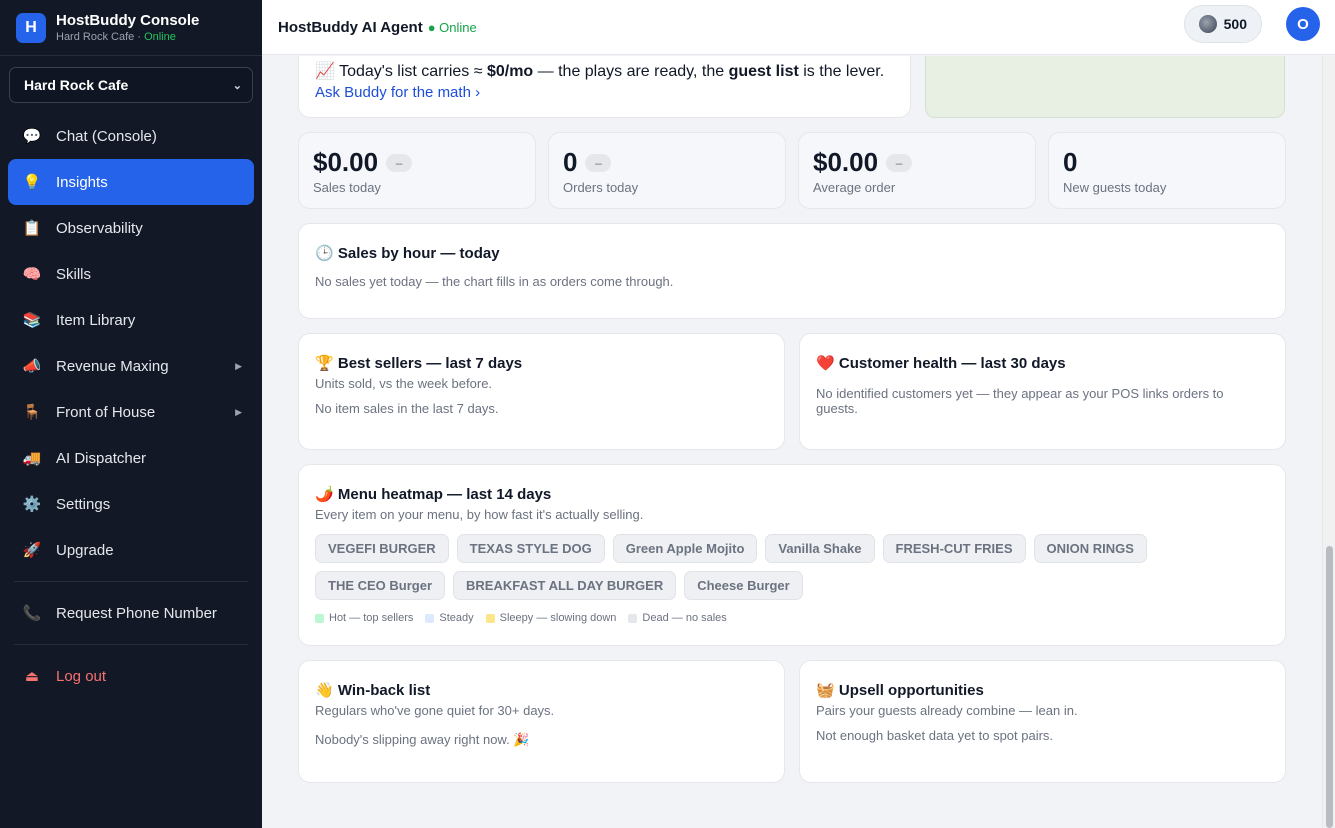 The width and height of the screenshot is (1335, 828). What do you see at coordinates (1235, 24) in the screenshot?
I see `credits-value: 500` at bounding box center [1235, 24].